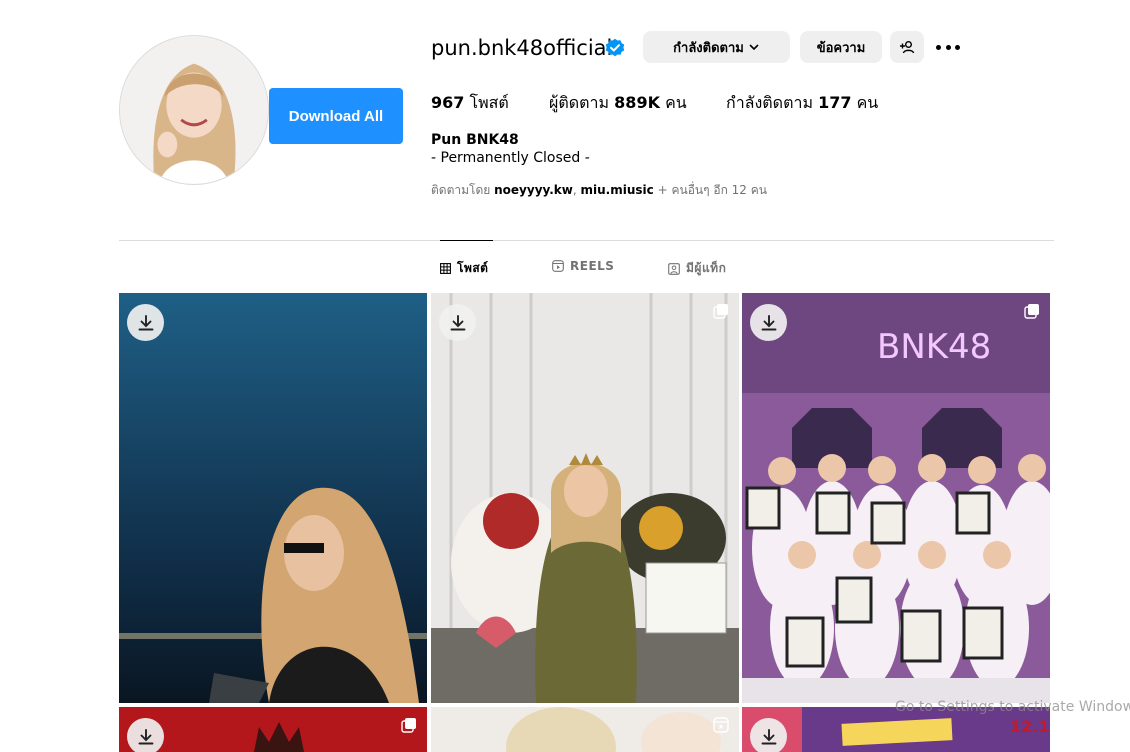 The width and height of the screenshot is (1130, 752). What do you see at coordinates (802, 103) in the screenshot?
I see `following-link: กำลังติดตาม 177 คน` at bounding box center [802, 103].